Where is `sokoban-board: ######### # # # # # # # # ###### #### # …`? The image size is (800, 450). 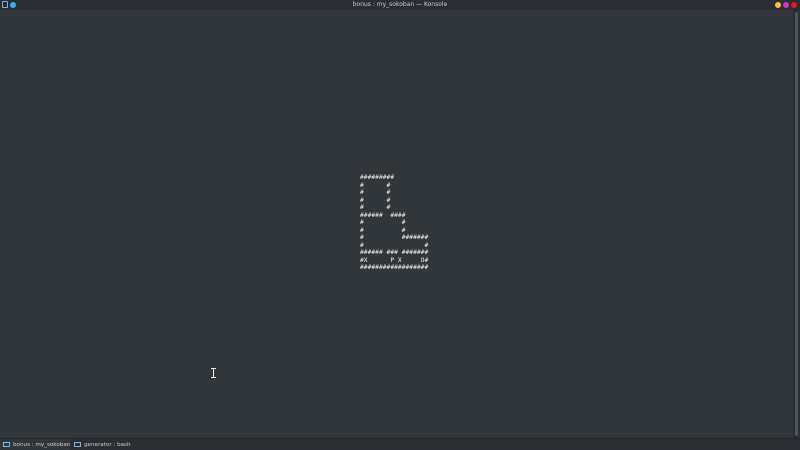
sokoban-board: ######### # # # # # # # # ###### #### # … is located at coordinates (394, 222).